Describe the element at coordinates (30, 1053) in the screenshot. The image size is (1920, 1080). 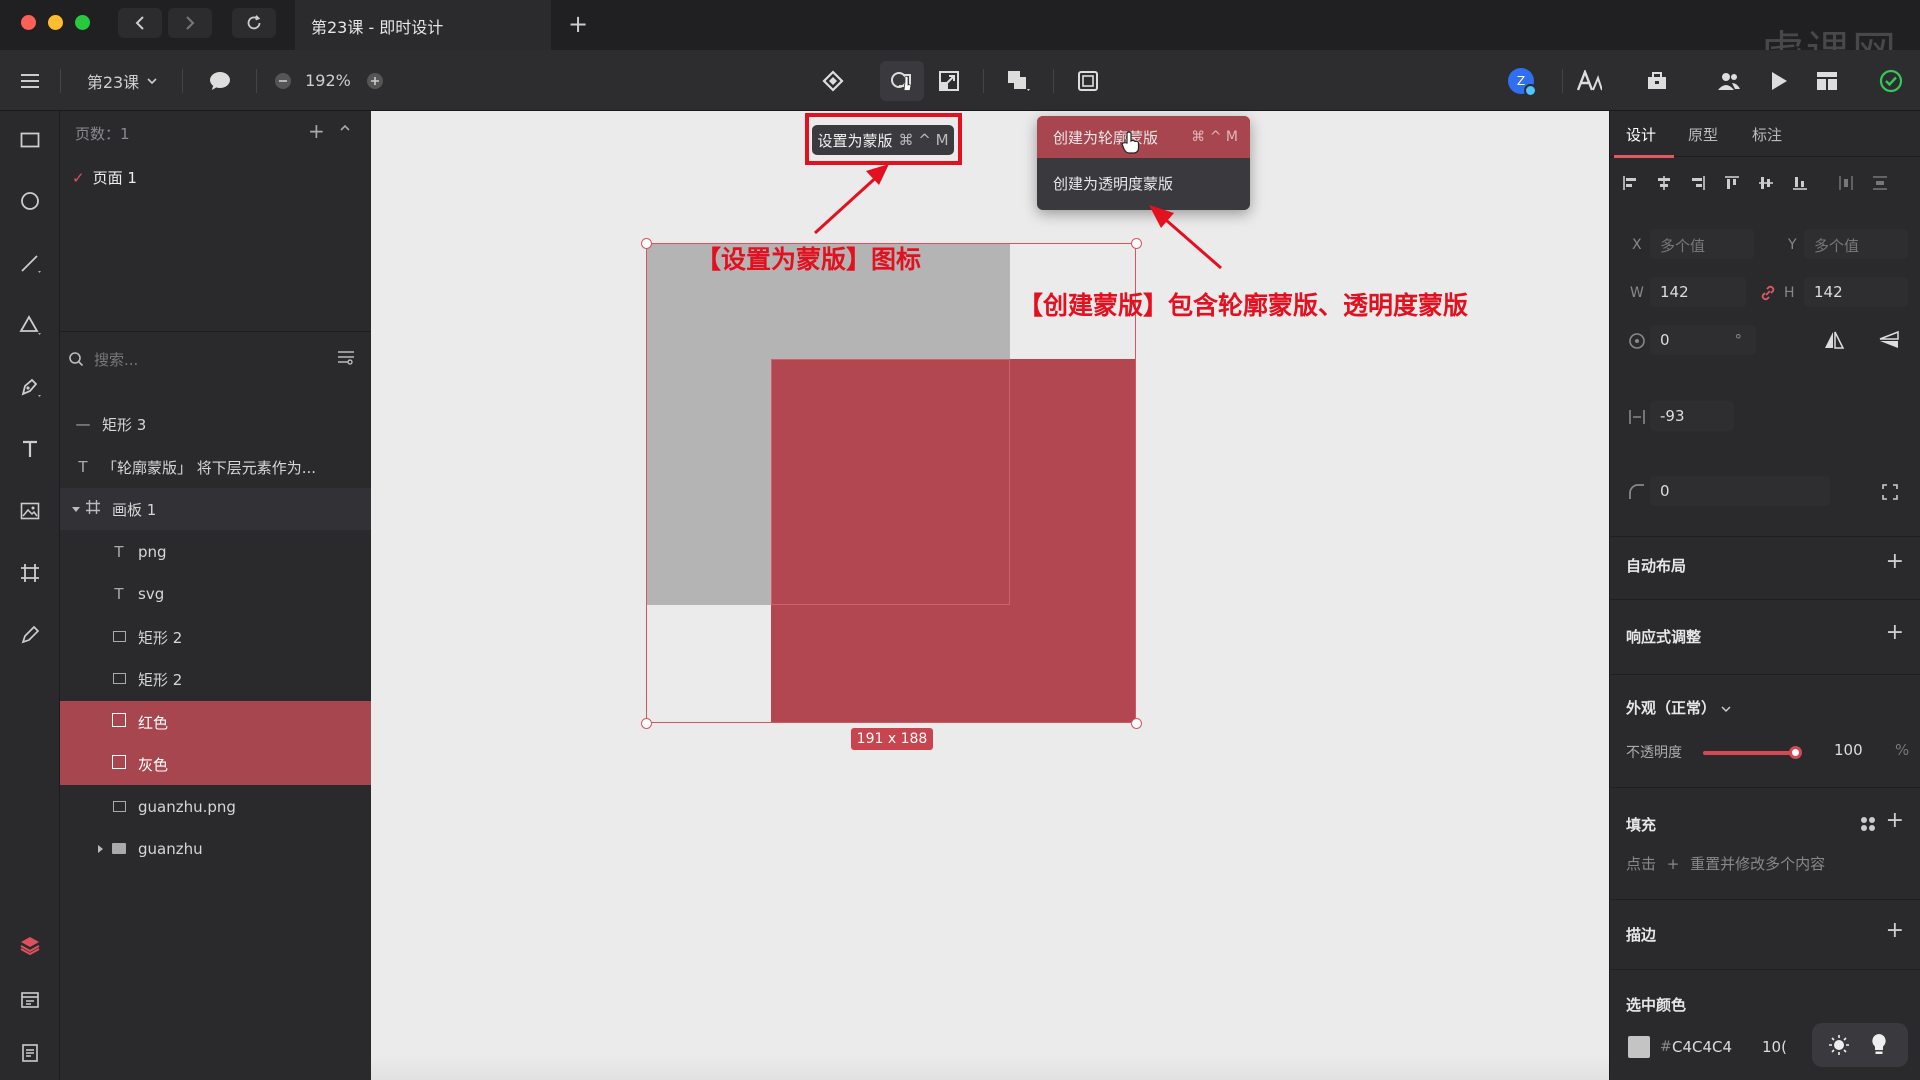
I see `history-tab` at that location.